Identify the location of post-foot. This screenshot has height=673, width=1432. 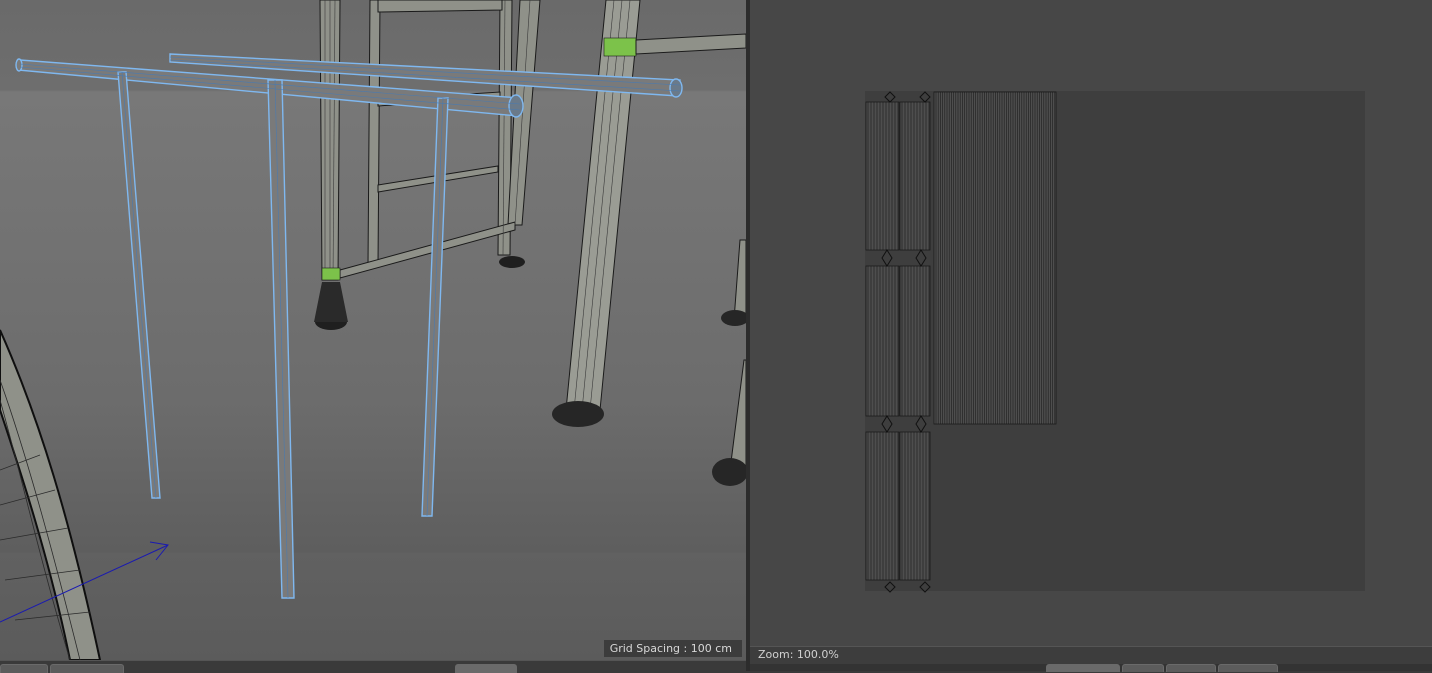
(512, 262).